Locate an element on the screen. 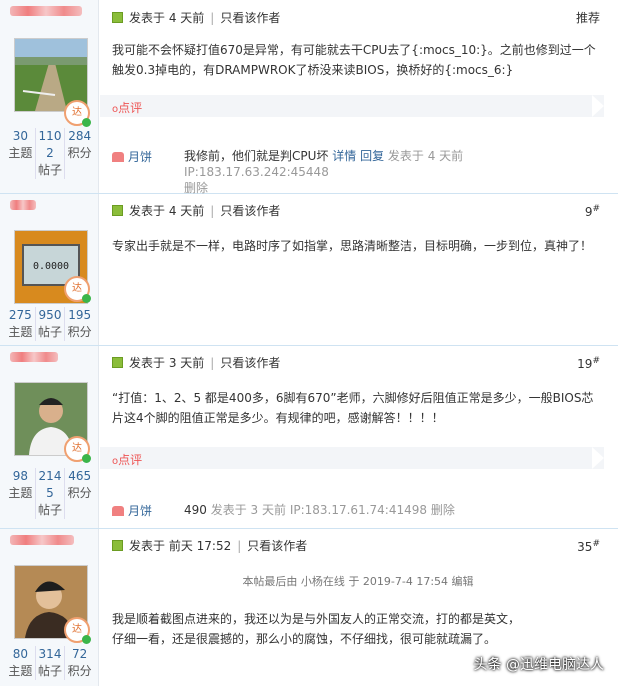 The image size is (618, 686). post-time: 发表于 前天 17:52 is located at coordinates (180, 546).